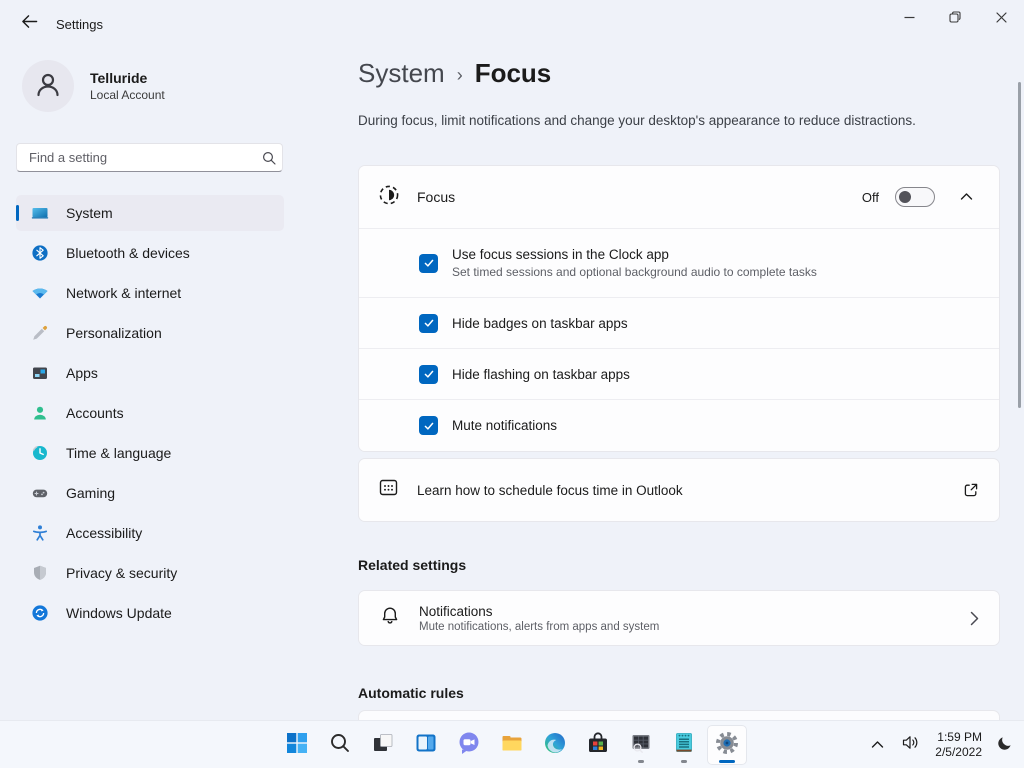  I want to click on accessibility-icon, so click(40, 533).